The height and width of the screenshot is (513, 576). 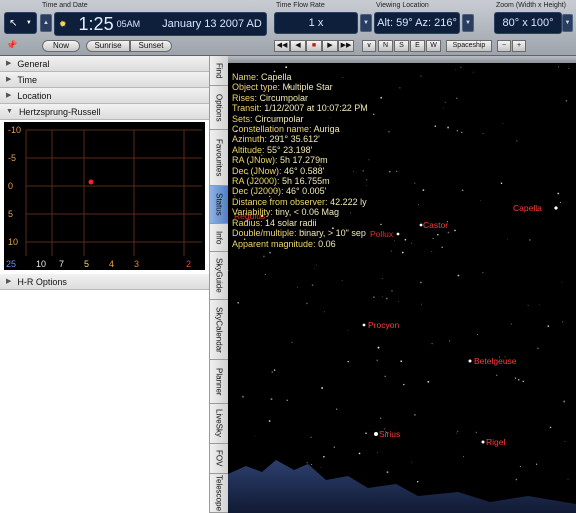 I want to click on time-up-button: ▲, so click(x=46, y=23).